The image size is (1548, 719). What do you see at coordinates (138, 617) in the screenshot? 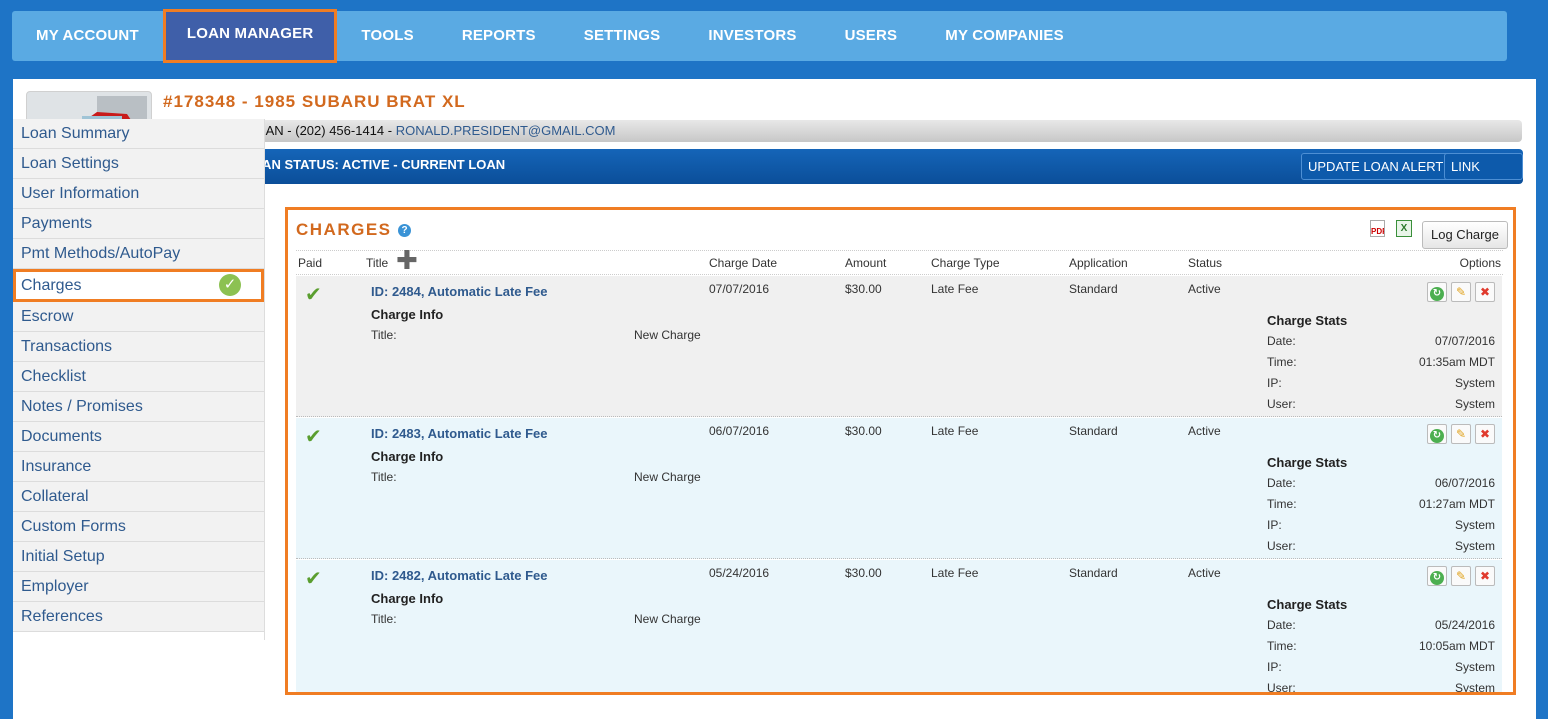
I see `sidebar-item-references: References` at bounding box center [138, 617].